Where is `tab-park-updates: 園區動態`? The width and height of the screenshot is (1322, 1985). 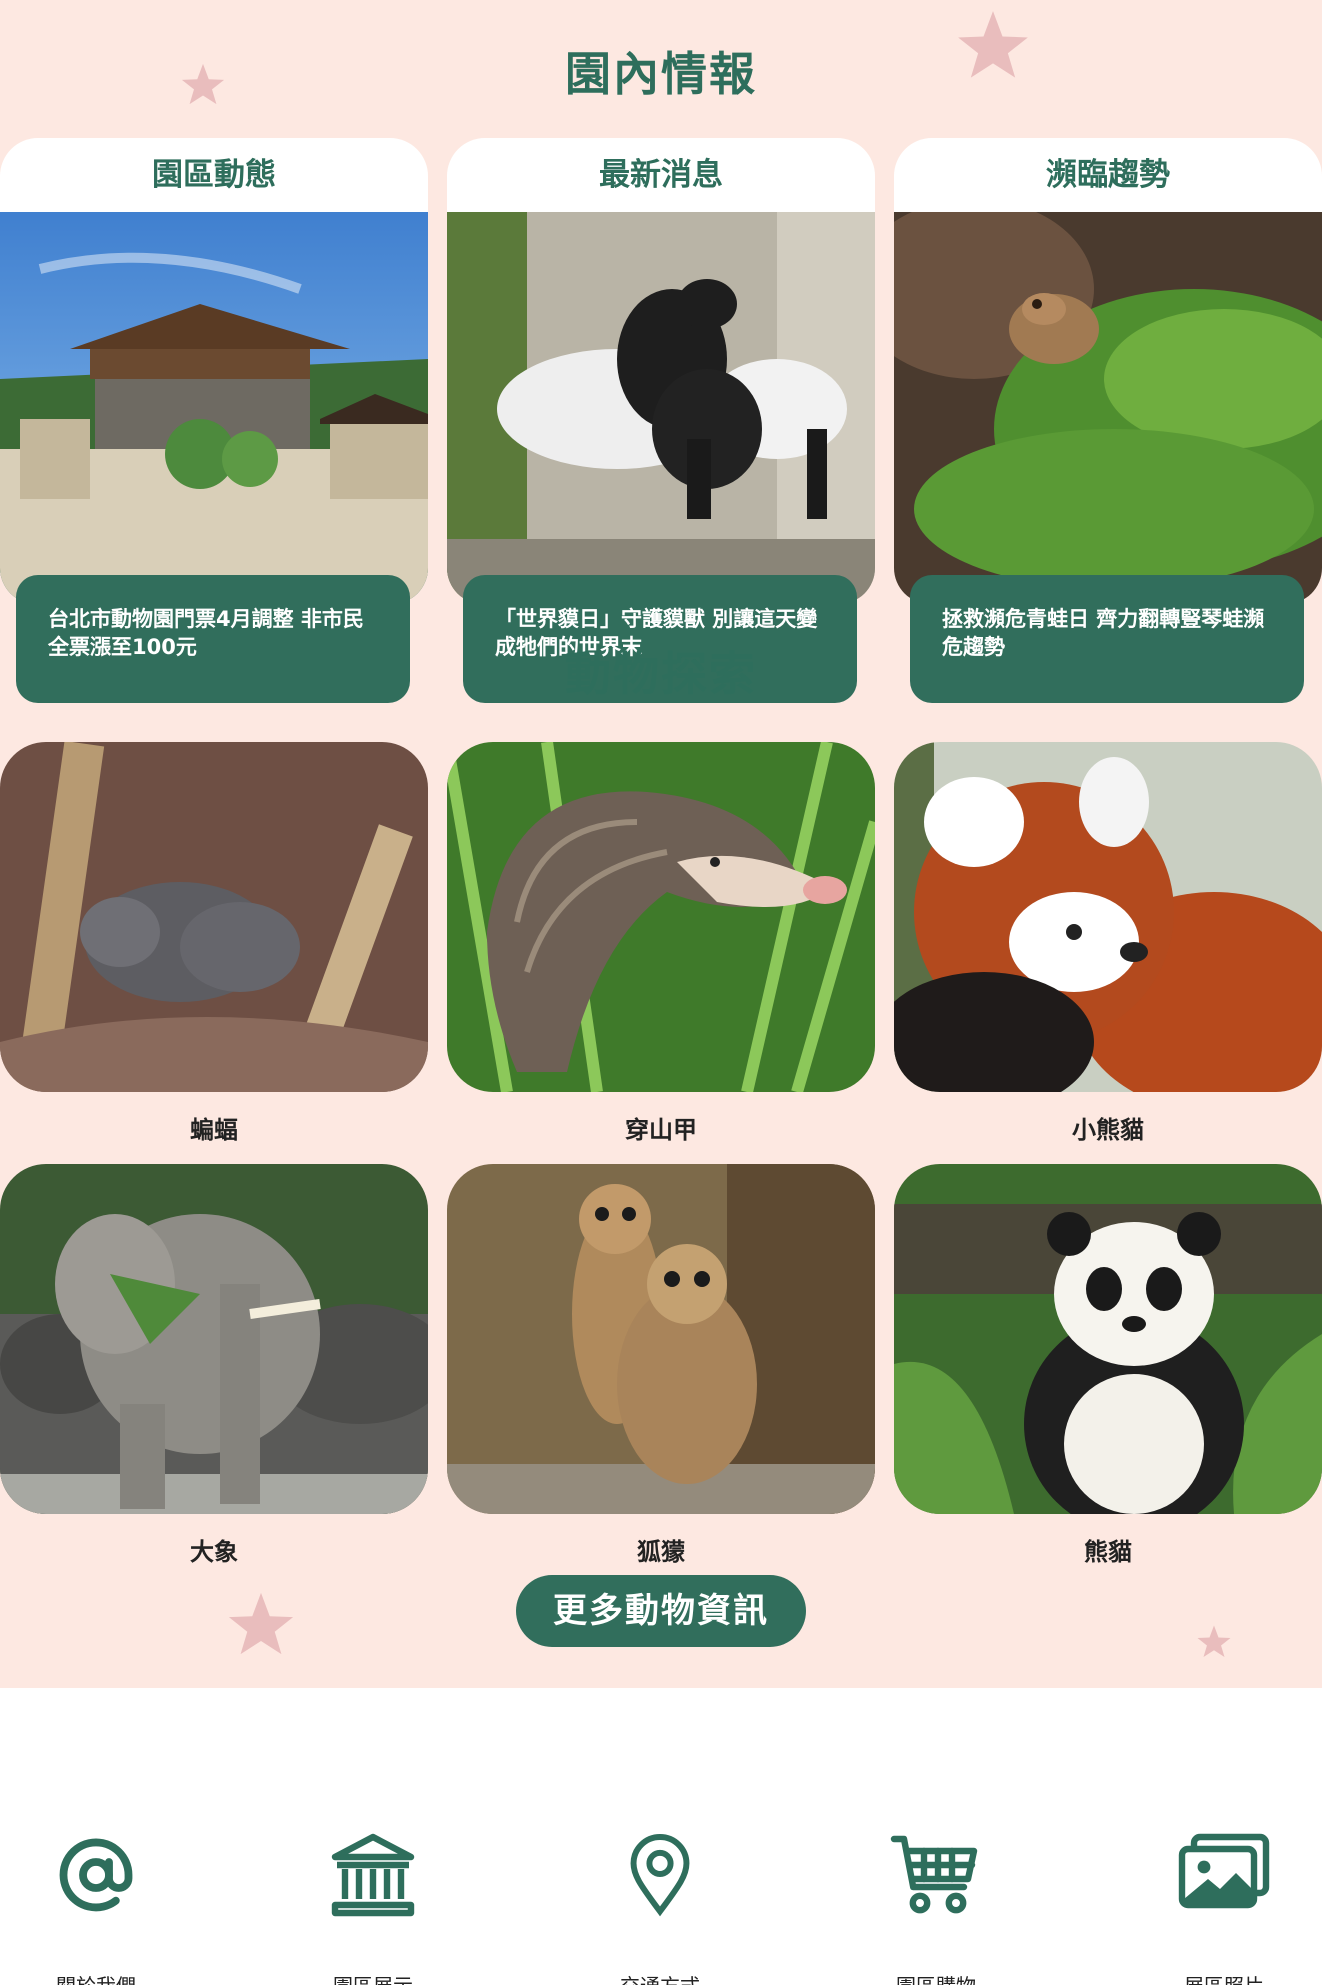
tab-park-updates: 園區動態 is located at coordinates (214, 175).